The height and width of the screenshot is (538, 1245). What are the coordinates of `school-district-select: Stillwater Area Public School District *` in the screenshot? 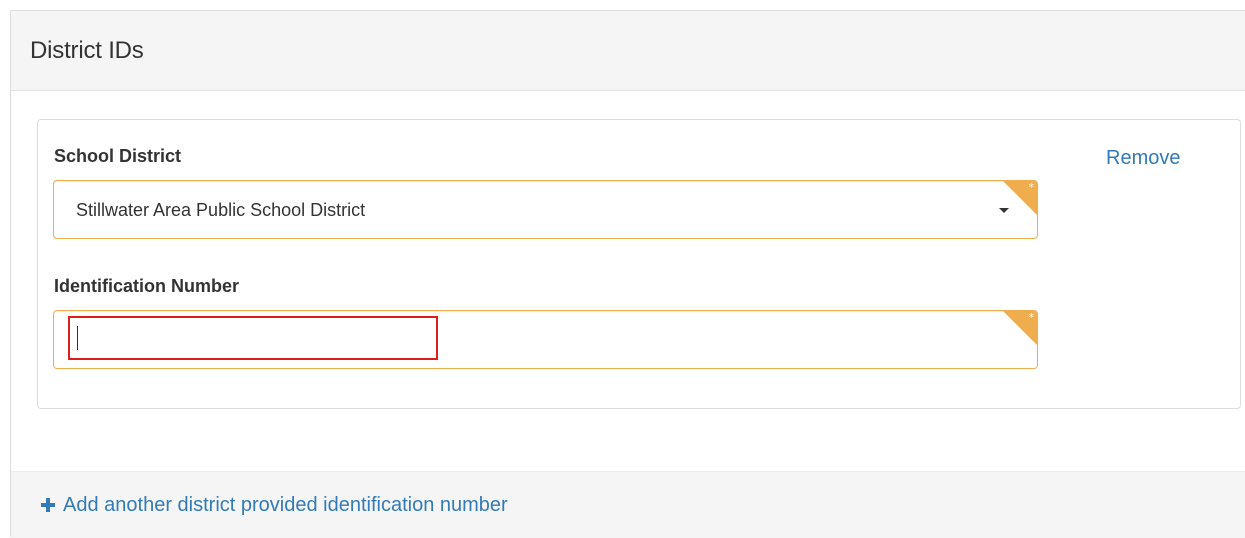 It's located at (545, 209).